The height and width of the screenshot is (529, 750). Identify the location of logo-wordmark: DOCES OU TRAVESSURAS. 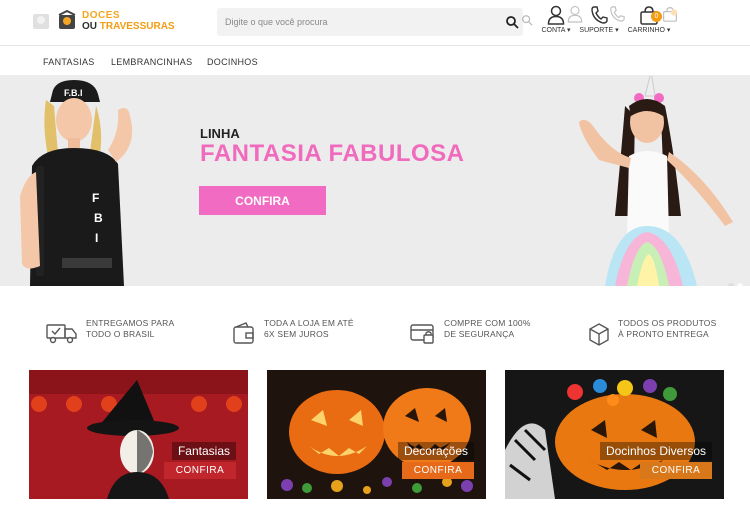
(128, 21).